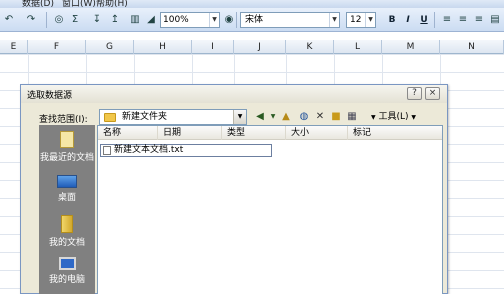 This screenshot has height=294, width=504. I want to click on bold-button: B, so click(392, 20).